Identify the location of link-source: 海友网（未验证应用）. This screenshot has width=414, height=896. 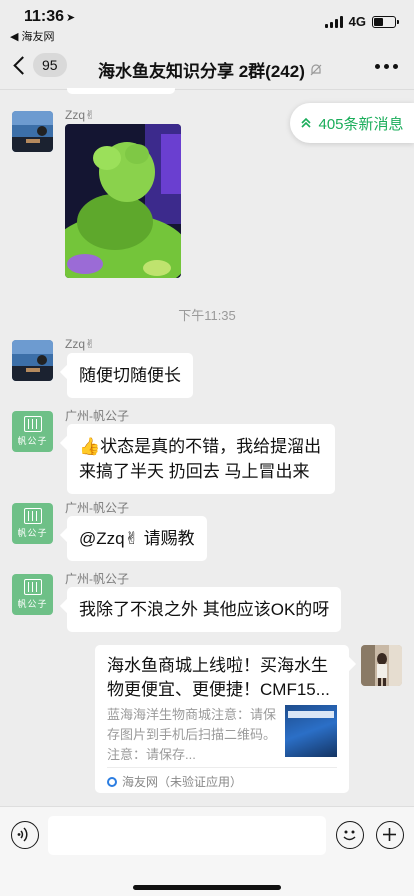
(174, 781).